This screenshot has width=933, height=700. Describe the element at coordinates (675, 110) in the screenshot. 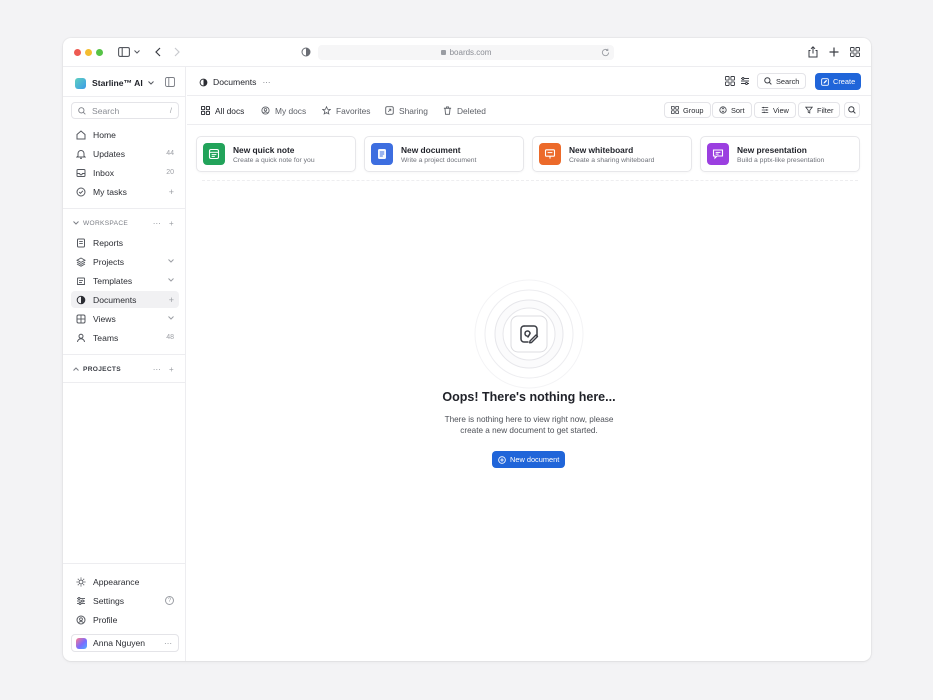

I see `group-icon` at that location.